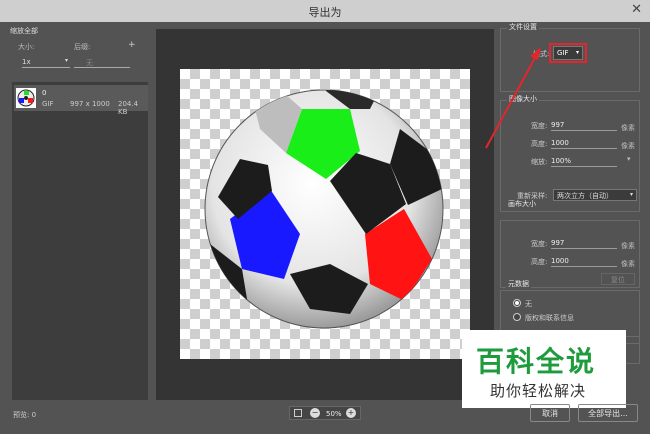 The height and width of the screenshot is (434, 650). Describe the element at coordinates (298, 413) in the screenshot. I see `fit-screen-icon` at that location.